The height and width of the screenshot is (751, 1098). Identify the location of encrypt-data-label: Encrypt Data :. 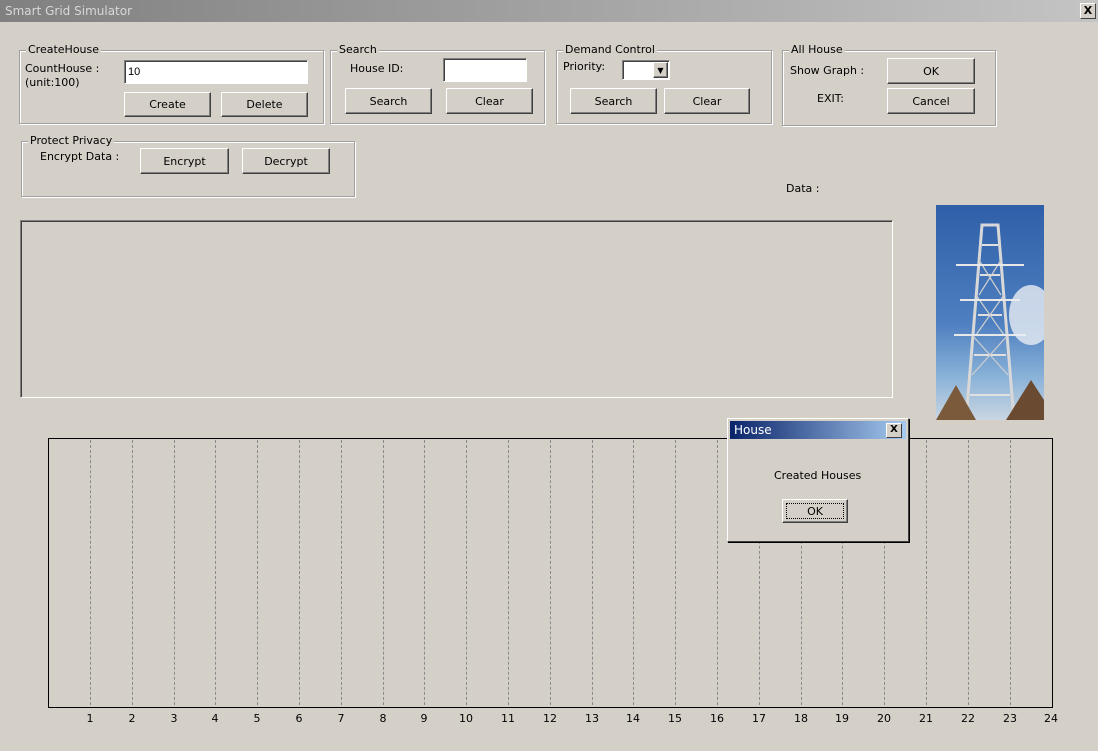
(80, 156).